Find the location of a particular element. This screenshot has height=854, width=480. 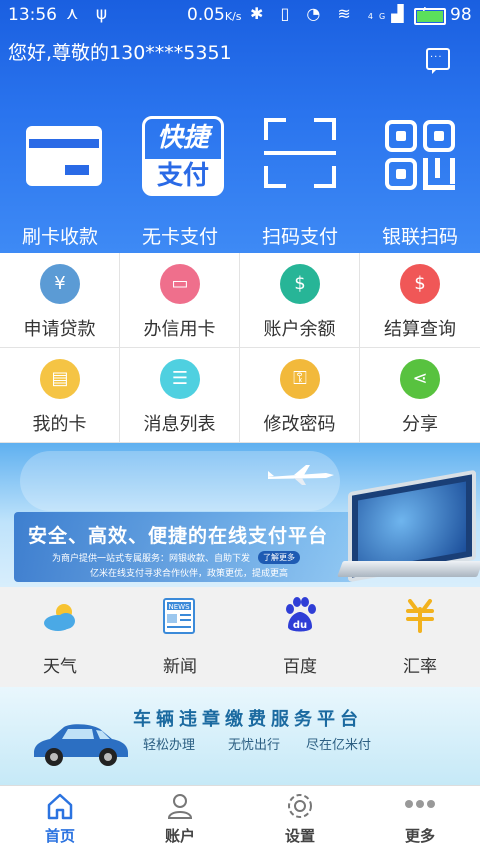

promo-banner-traffic: 车辆违章缴费服务平台 轻松办理 无忧出行 尽在亿米付 is located at coordinates (240, 736).